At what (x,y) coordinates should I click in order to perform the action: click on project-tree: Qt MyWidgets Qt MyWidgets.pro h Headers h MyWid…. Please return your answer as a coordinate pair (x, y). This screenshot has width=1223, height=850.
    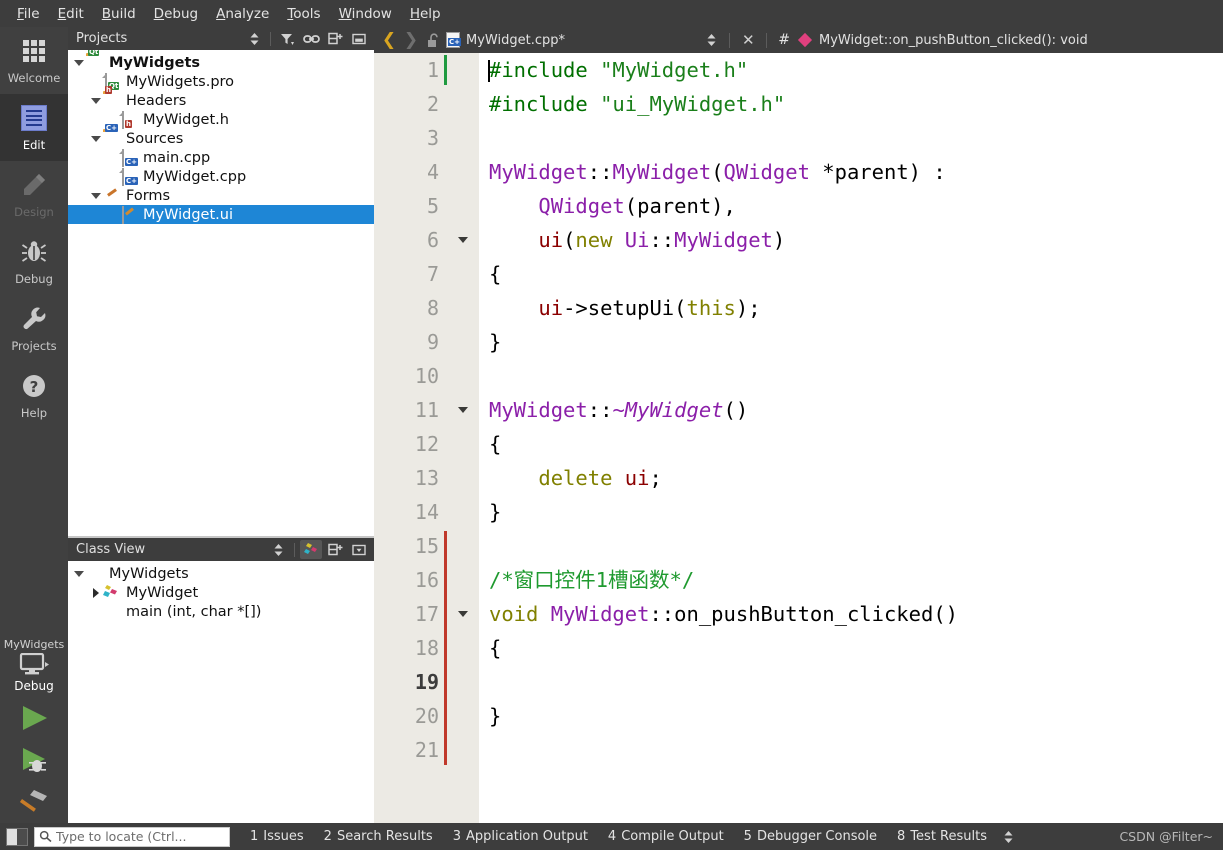
    Looking at the image, I should click on (221, 293).